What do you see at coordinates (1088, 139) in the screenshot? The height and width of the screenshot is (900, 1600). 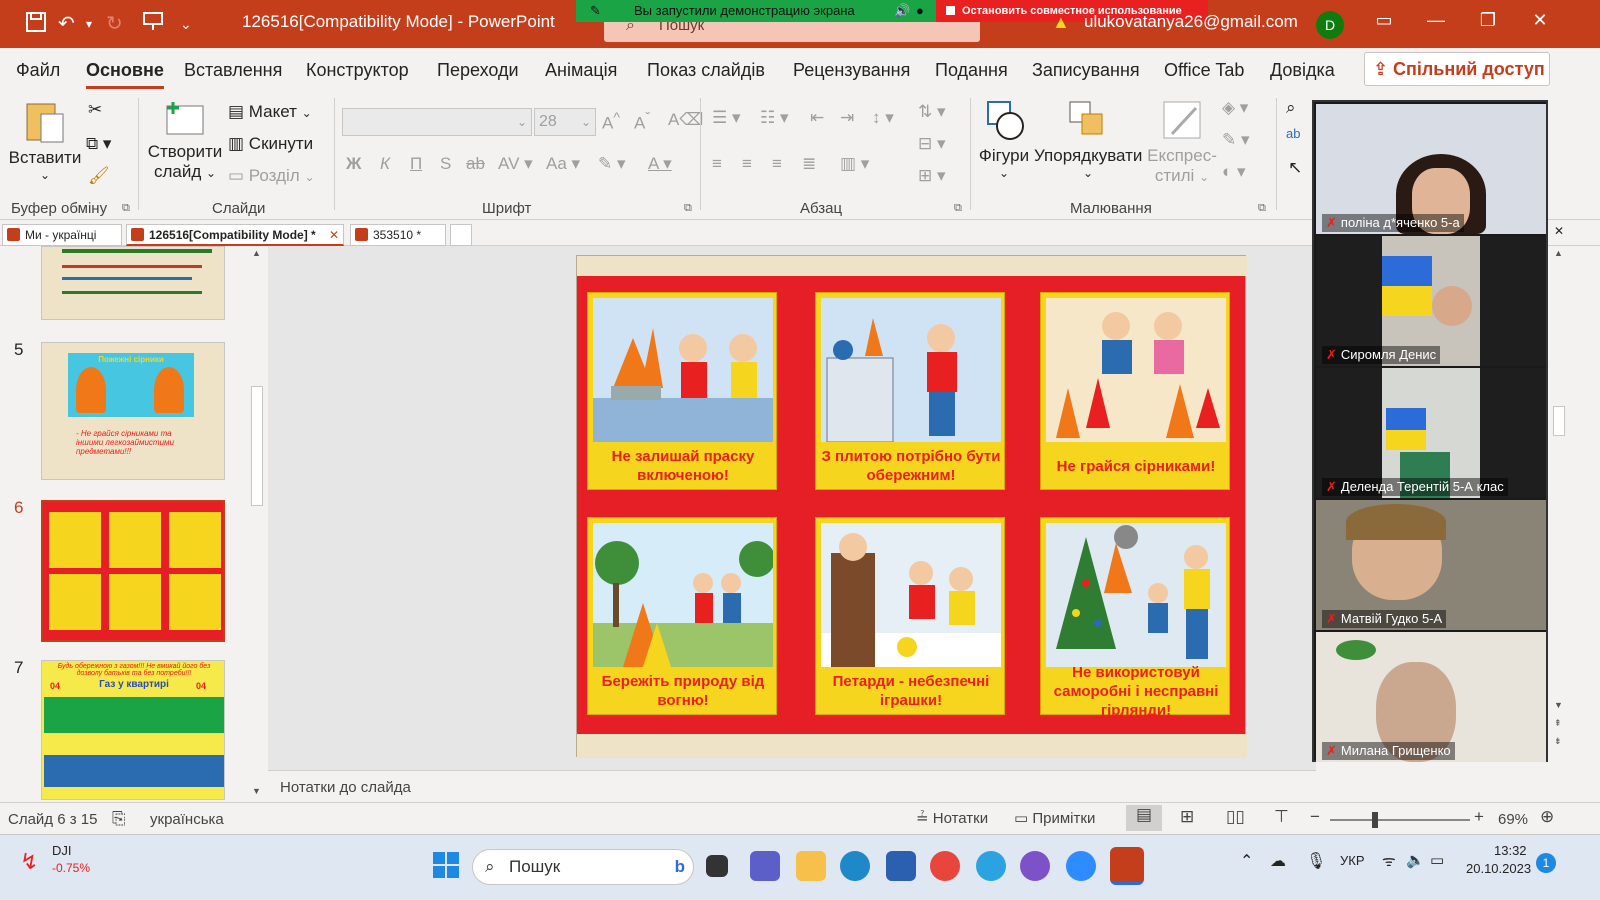 I see `arrange-button: Упорядкувати ⌄` at bounding box center [1088, 139].